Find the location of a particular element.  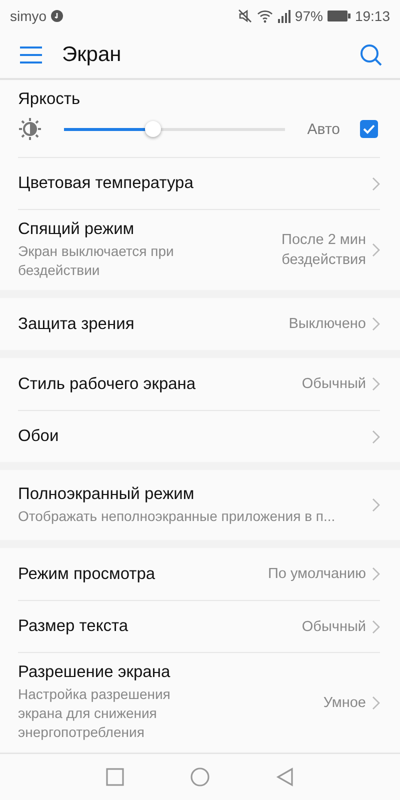

menu-icon is located at coordinates (31, 55).